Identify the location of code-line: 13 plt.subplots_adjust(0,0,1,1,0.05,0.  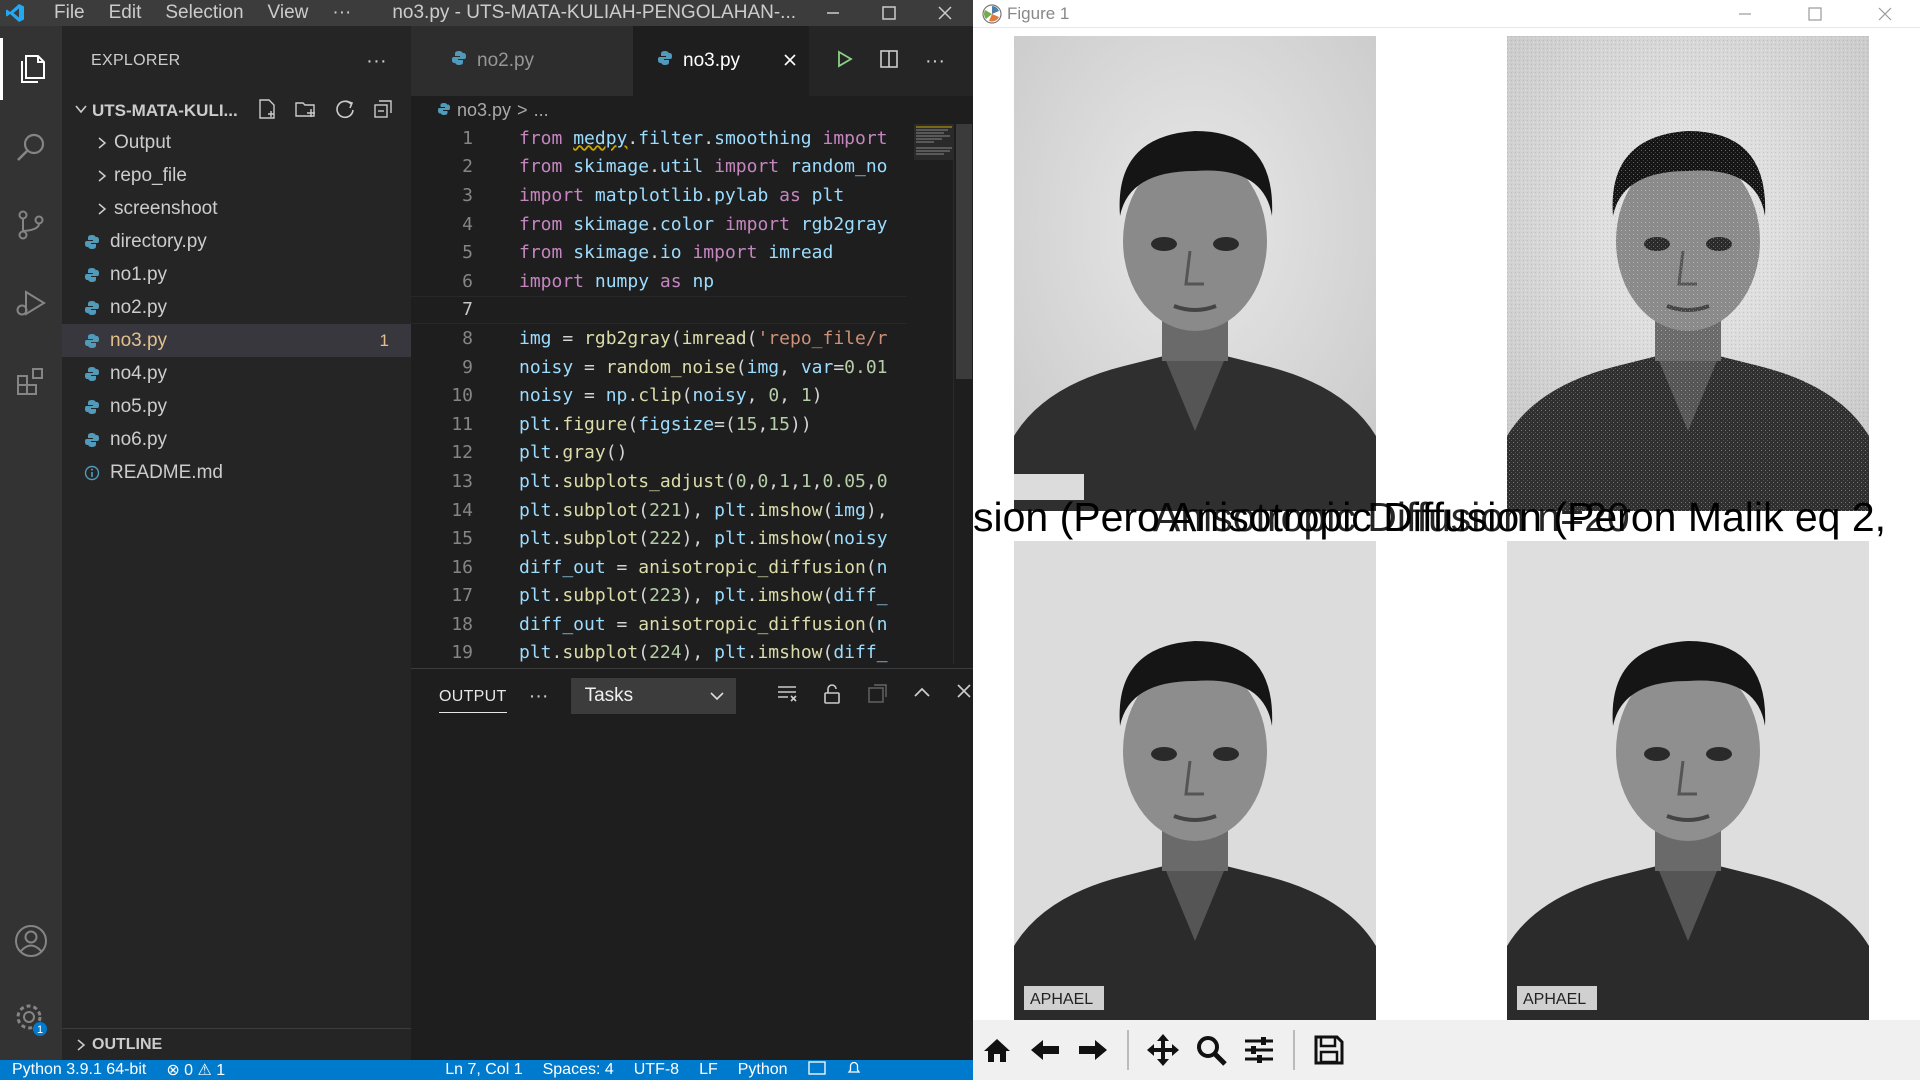
(659, 481).